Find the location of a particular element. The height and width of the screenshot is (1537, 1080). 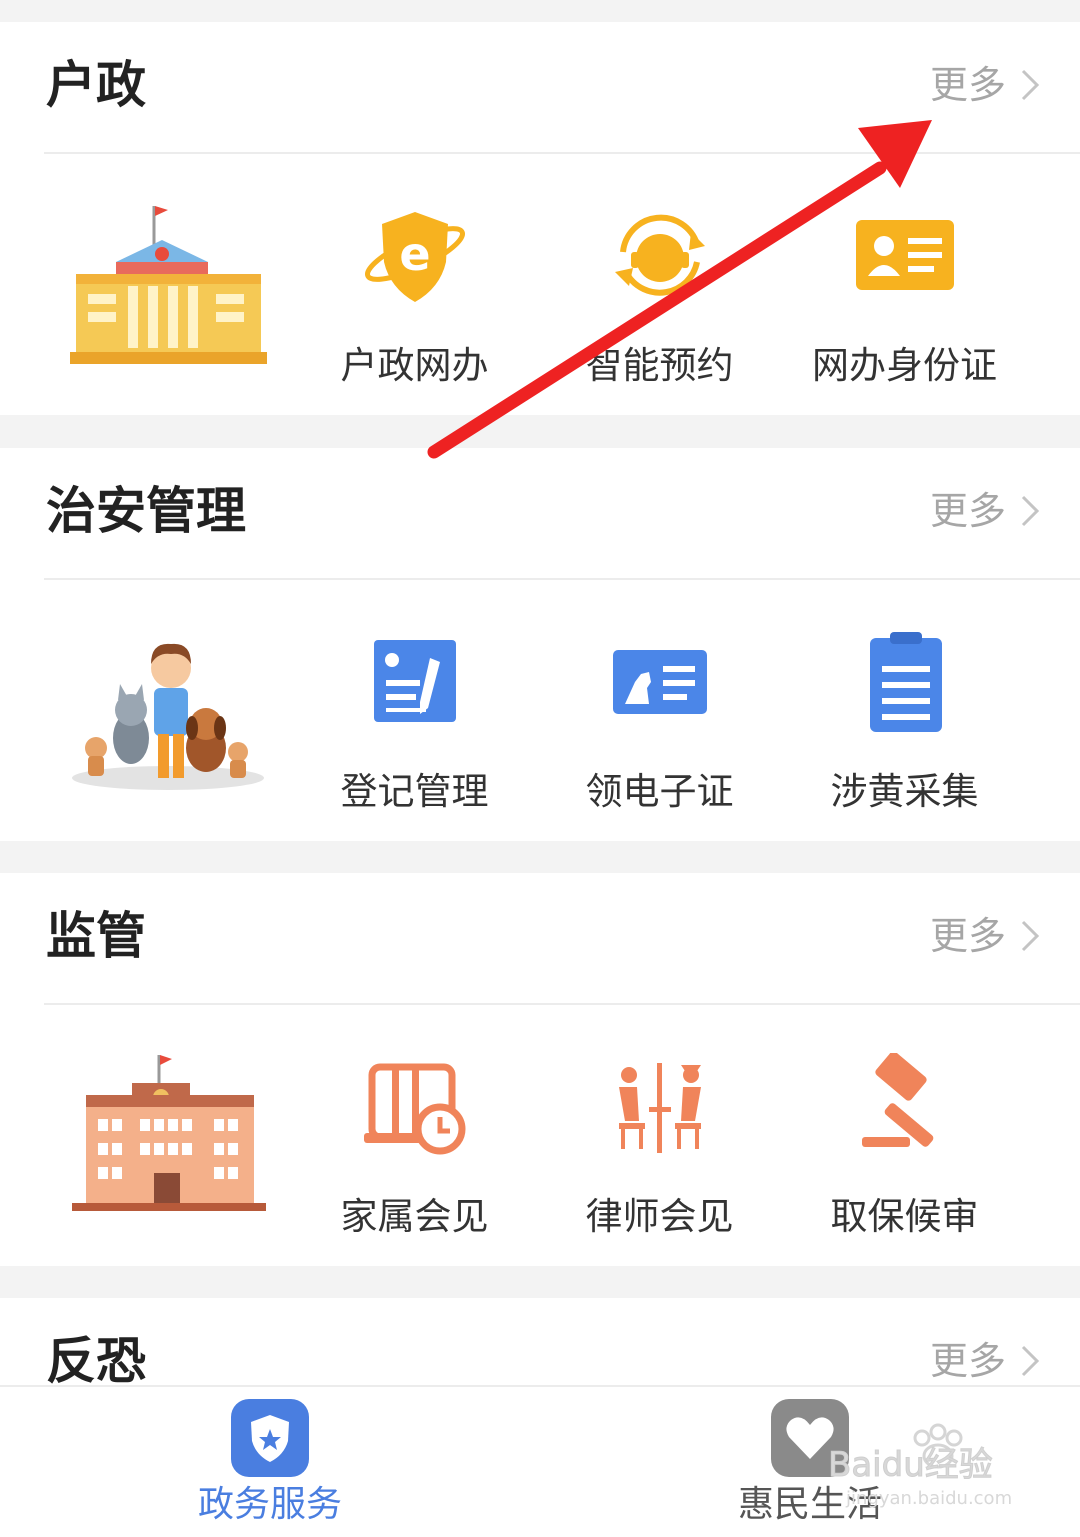

section-title: 反恐 is located at coordinates (96, 1361).